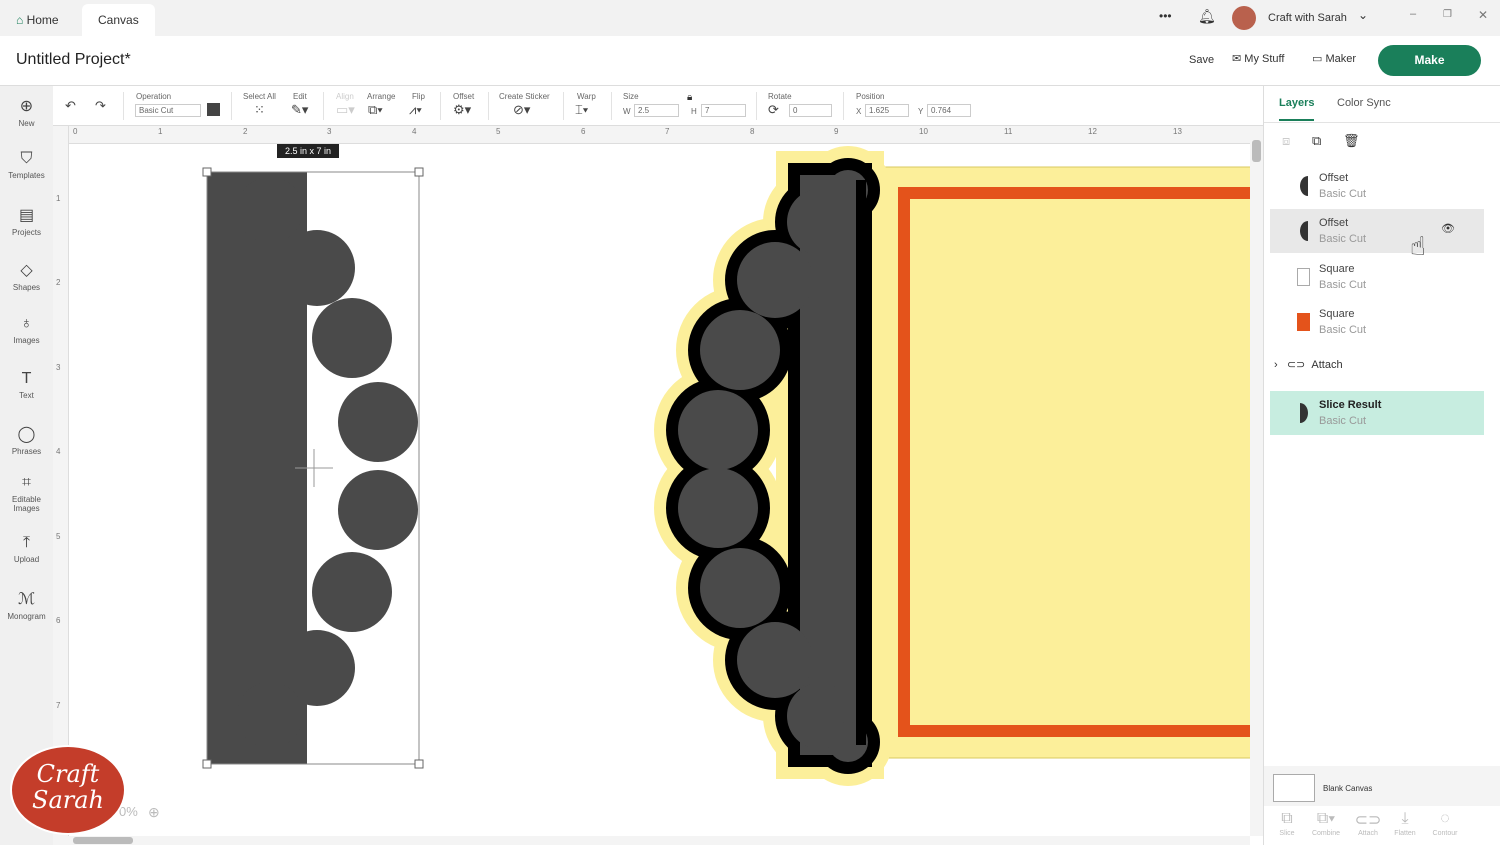  What do you see at coordinates (773, 466) in the screenshot?
I see `offset-scallop-right` at bounding box center [773, 466].